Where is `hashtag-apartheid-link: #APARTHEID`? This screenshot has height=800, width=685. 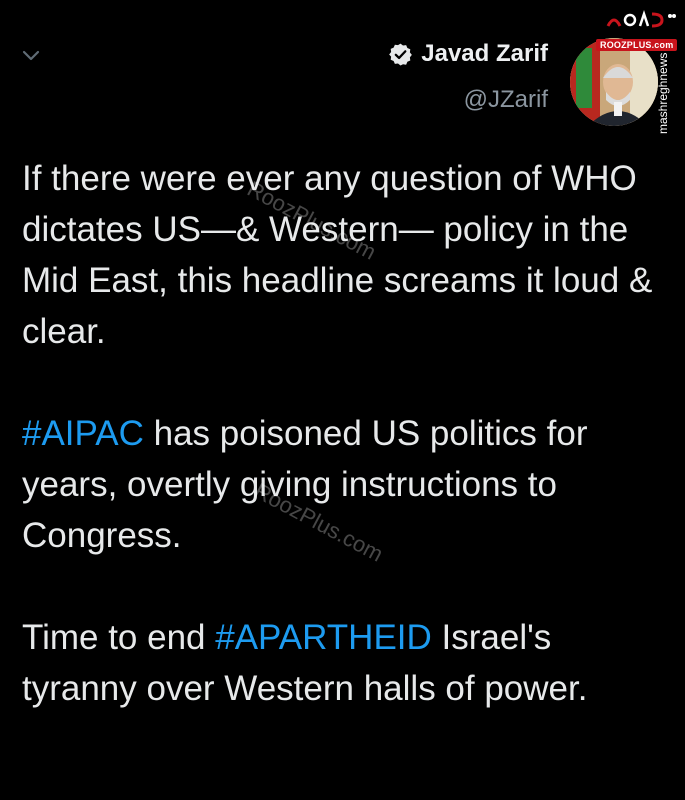
hashtag-apartheid-link: #APARTHEID is located at coordinates (323, 637).